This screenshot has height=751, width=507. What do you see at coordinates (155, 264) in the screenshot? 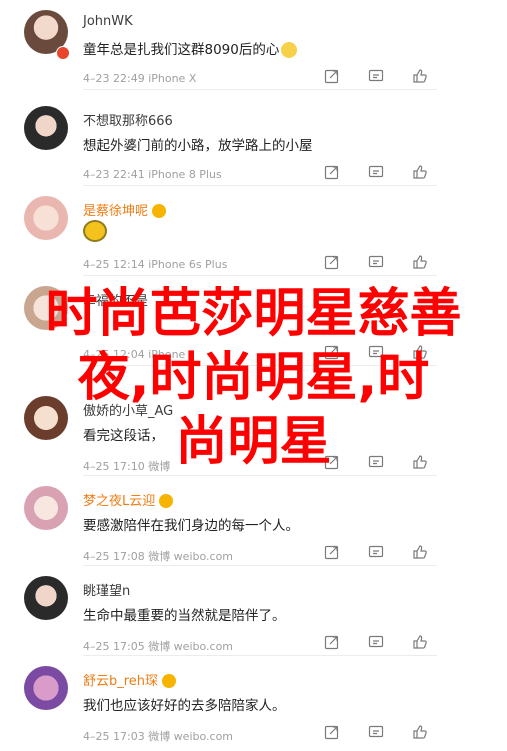
I see `comment-meta: 4–25 12:14 iPhone 6s Plus` at bounding box center [155, 264].